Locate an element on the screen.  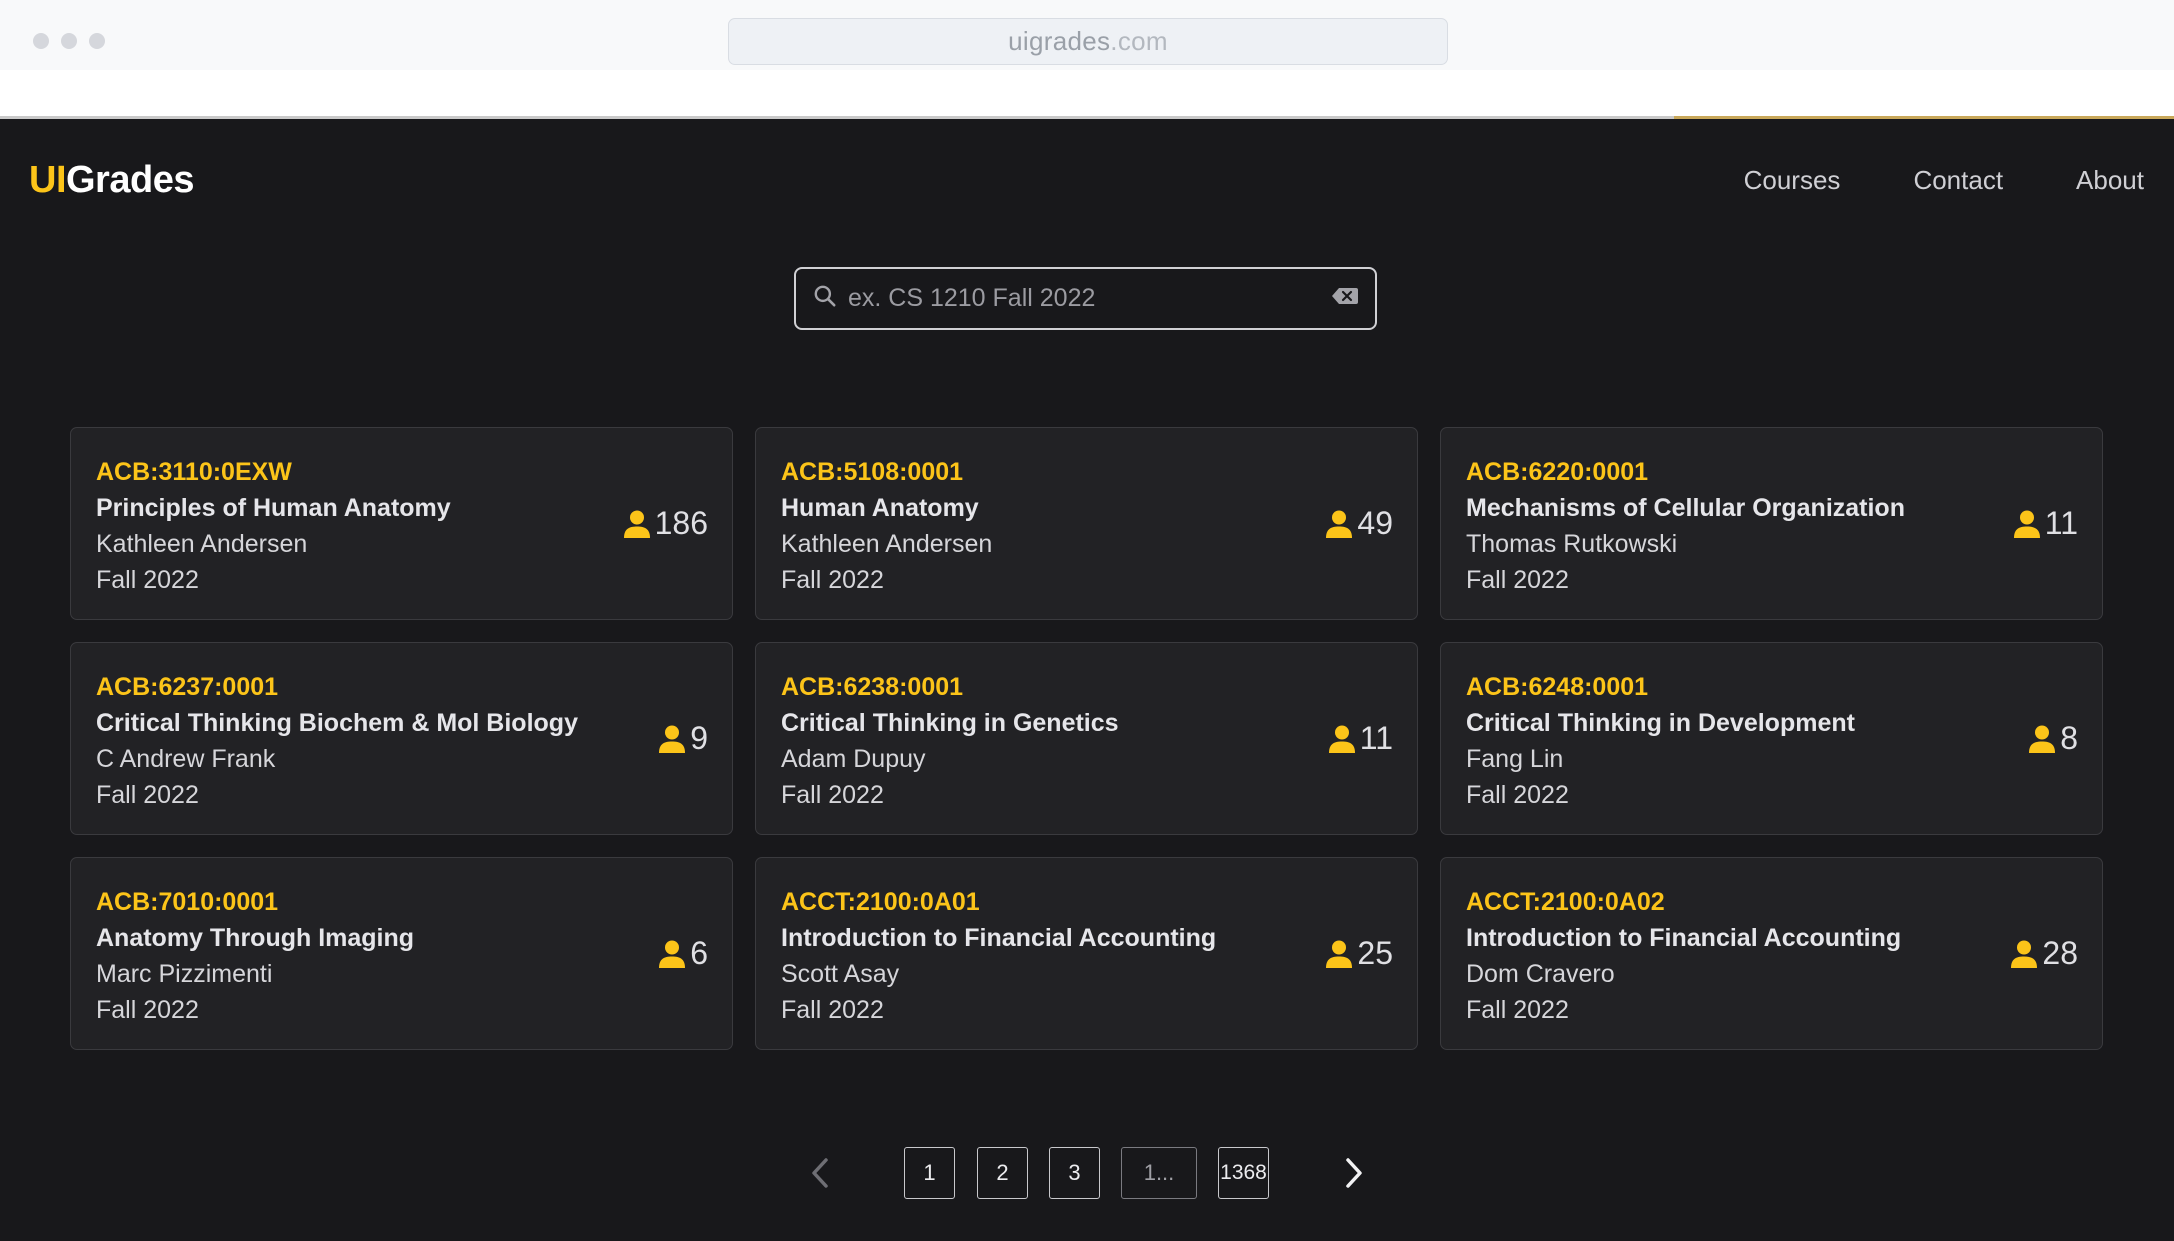
clear-icon is located at coordinates (1345, 298).